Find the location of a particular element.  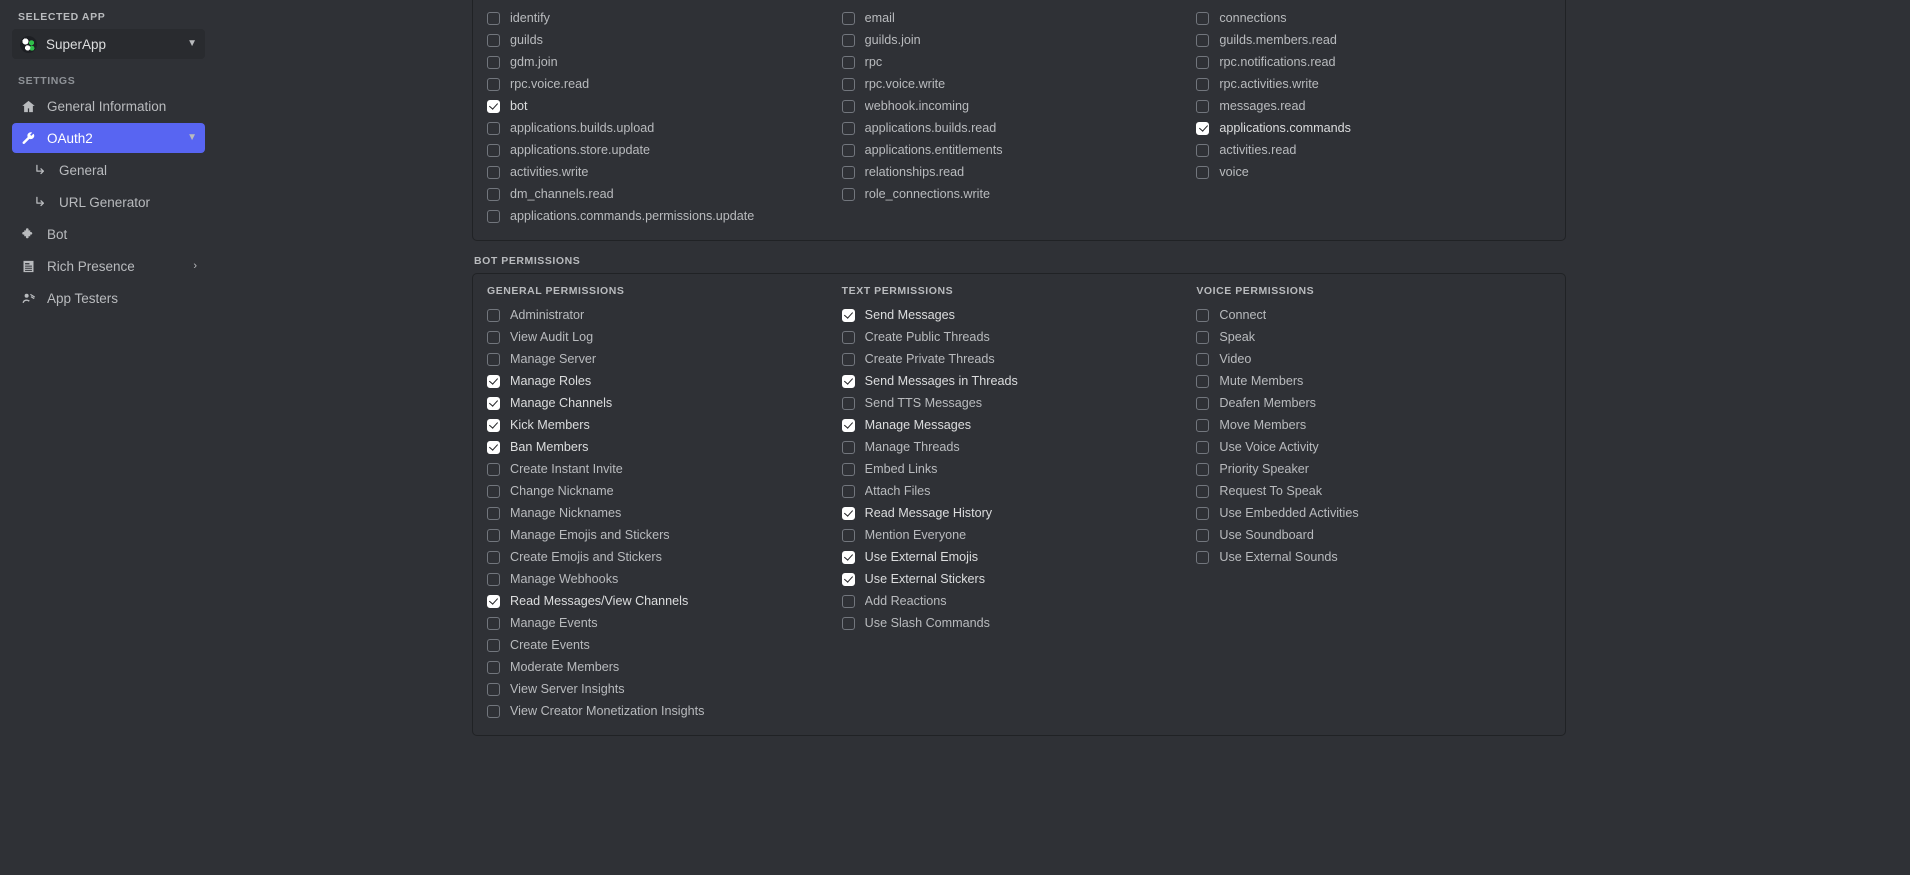

checkbox-row: Kick Members is located at coordinates (664, 425).